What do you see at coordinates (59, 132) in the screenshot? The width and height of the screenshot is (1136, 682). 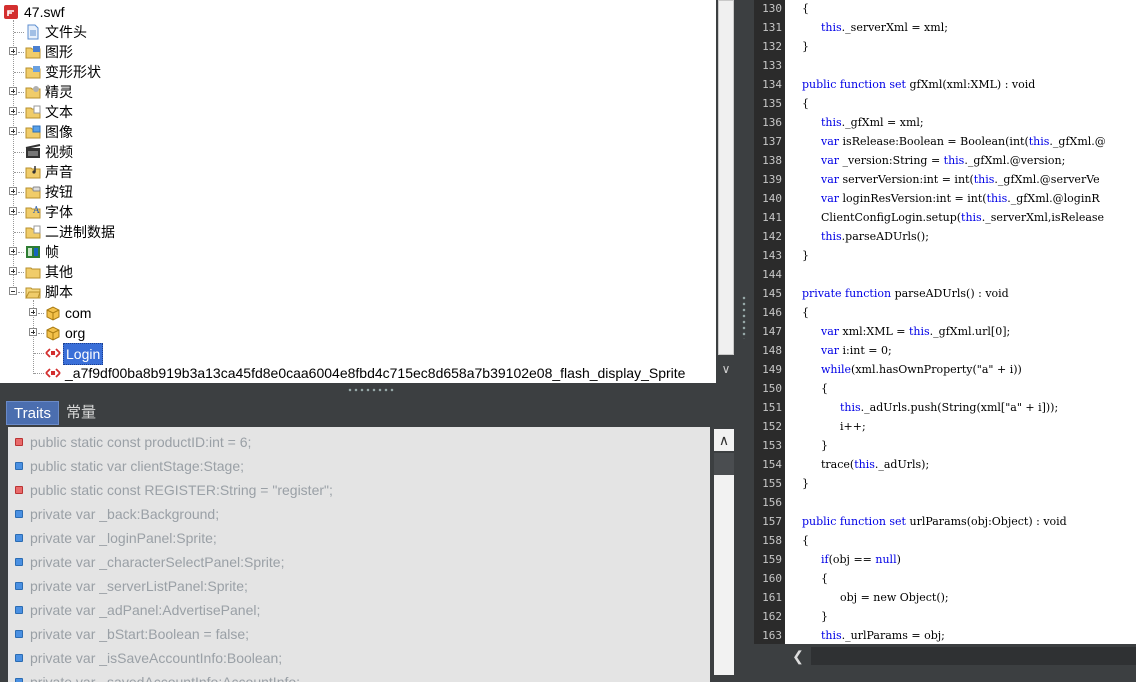 I see `tree-item-label: 图像` at bounding box center [59, 132].